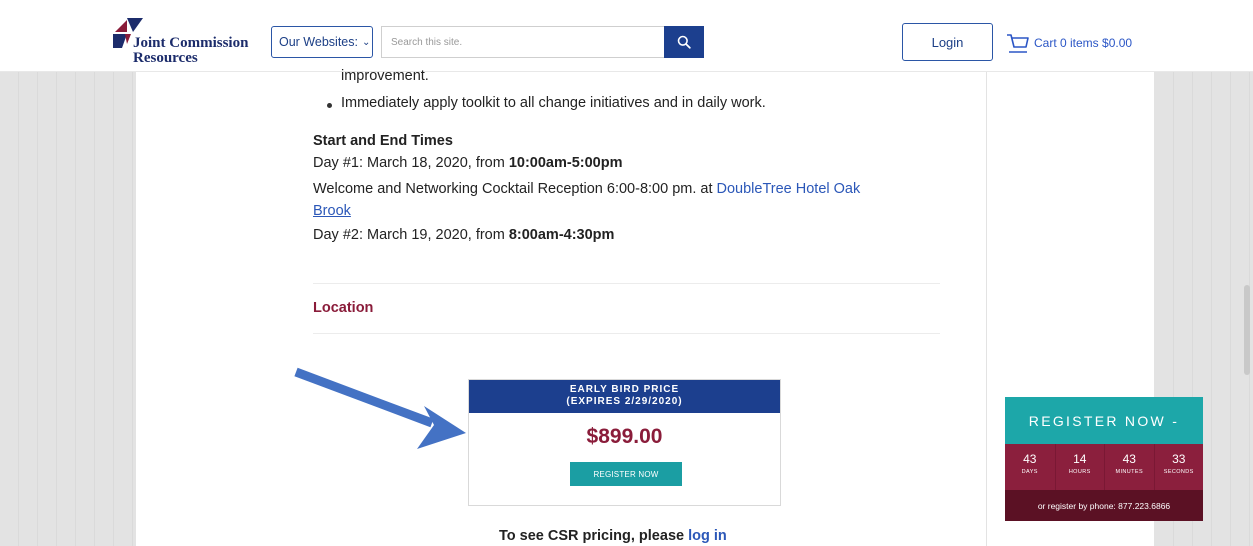 The height and width of the screenshot is (546, 1253). What do you see at coordinates (200, 309) in the screenshot?
I see `left-column` at bounding box center [200, 309].